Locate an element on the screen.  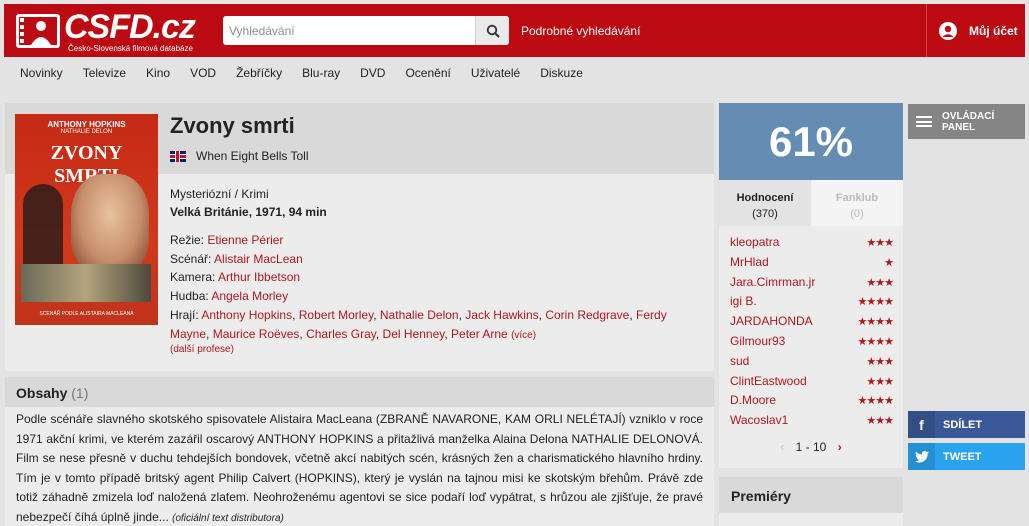
rating-row: JARDAHONDA ★★★★ is located at coordinates (811, 324).